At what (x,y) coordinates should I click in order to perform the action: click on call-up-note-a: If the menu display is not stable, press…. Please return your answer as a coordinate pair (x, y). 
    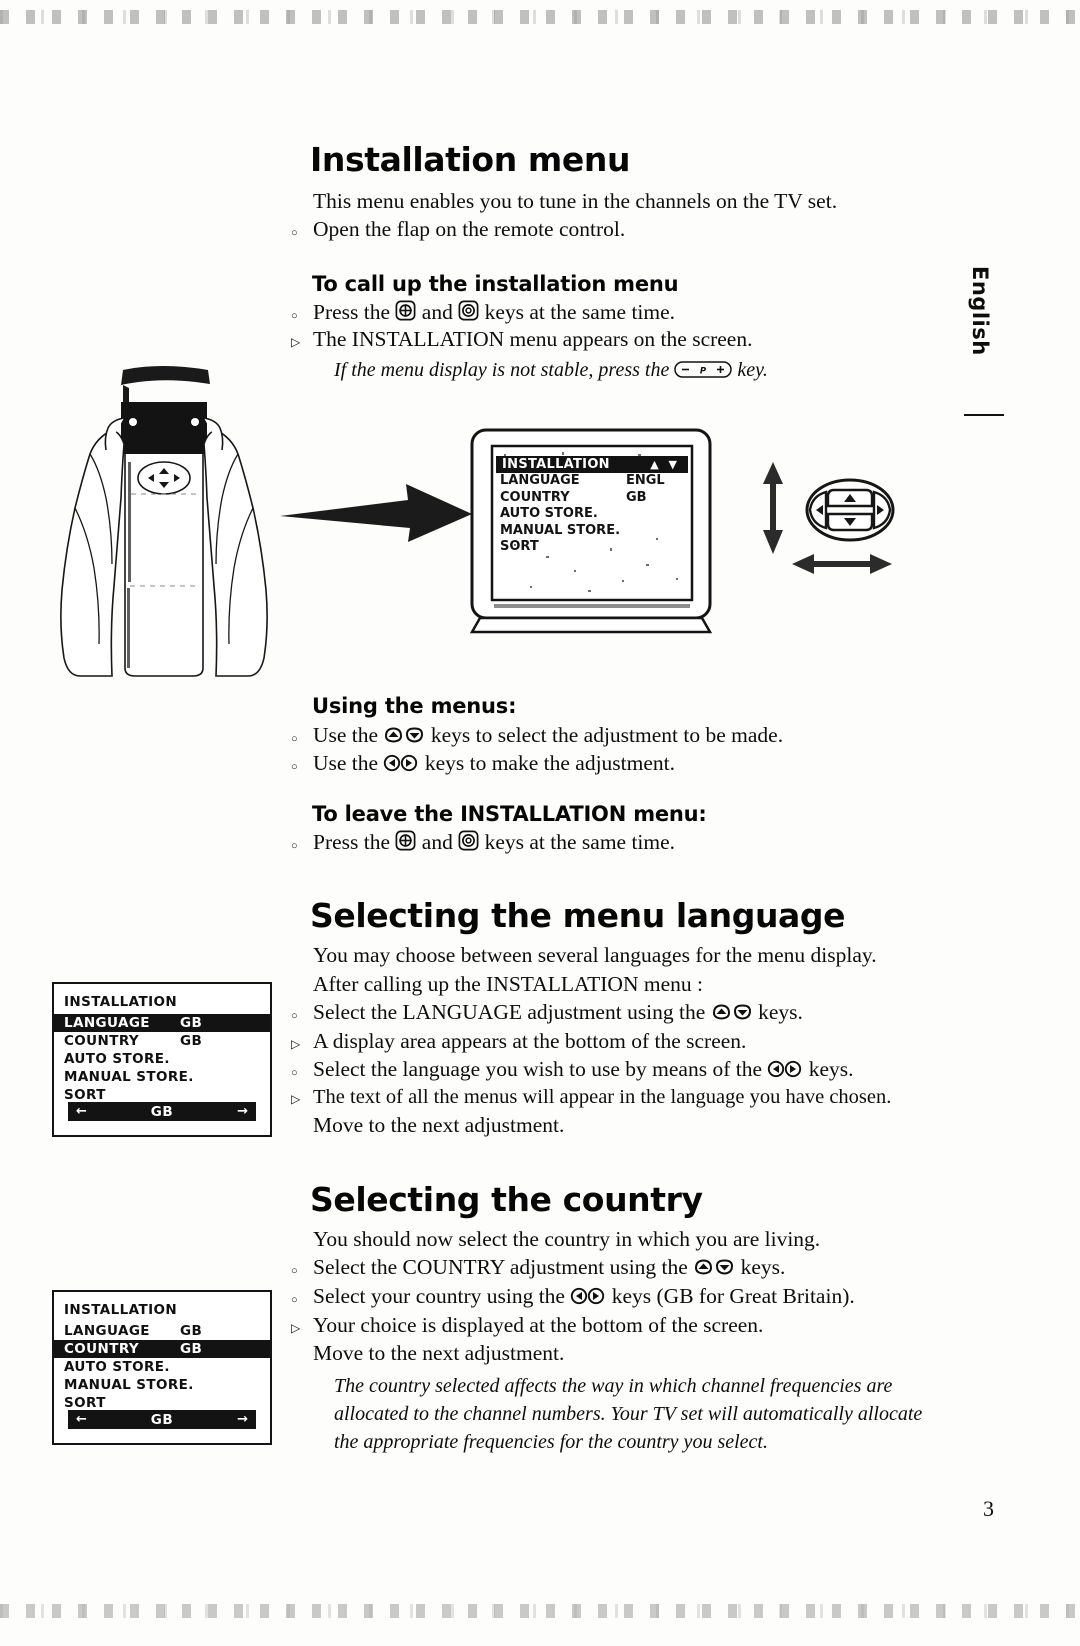
    Looking at the image, I should click on (502, 370).